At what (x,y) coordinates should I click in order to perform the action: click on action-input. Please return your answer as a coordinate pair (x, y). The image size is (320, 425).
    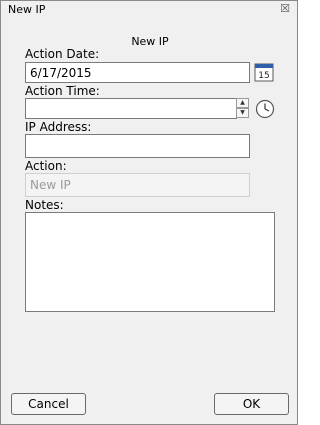
    Looking at the image, I should click on (137, 185).